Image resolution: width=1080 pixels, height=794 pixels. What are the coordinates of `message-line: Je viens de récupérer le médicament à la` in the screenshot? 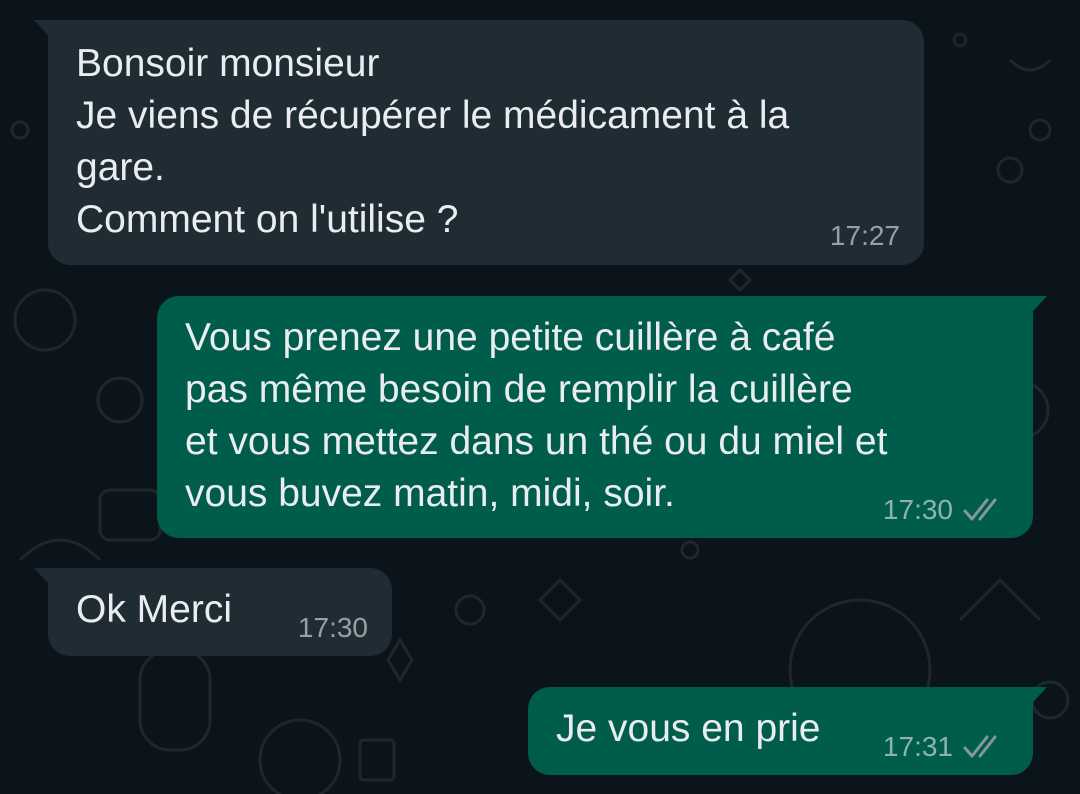 It's located at (433, 115).